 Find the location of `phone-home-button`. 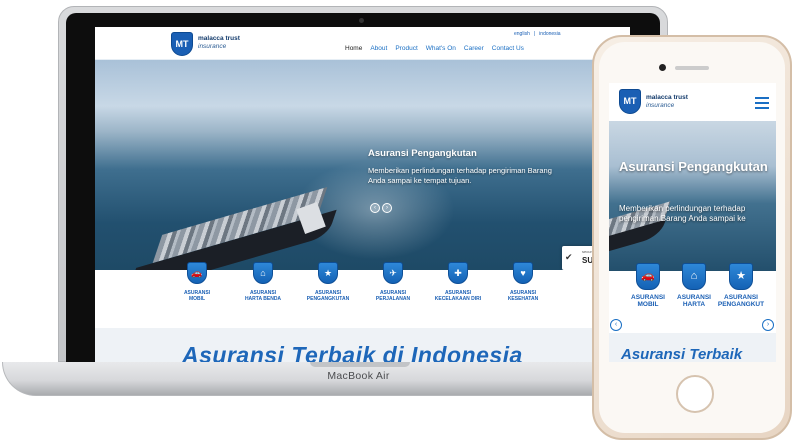

phone-home-button is located at coordinates (695, 394).